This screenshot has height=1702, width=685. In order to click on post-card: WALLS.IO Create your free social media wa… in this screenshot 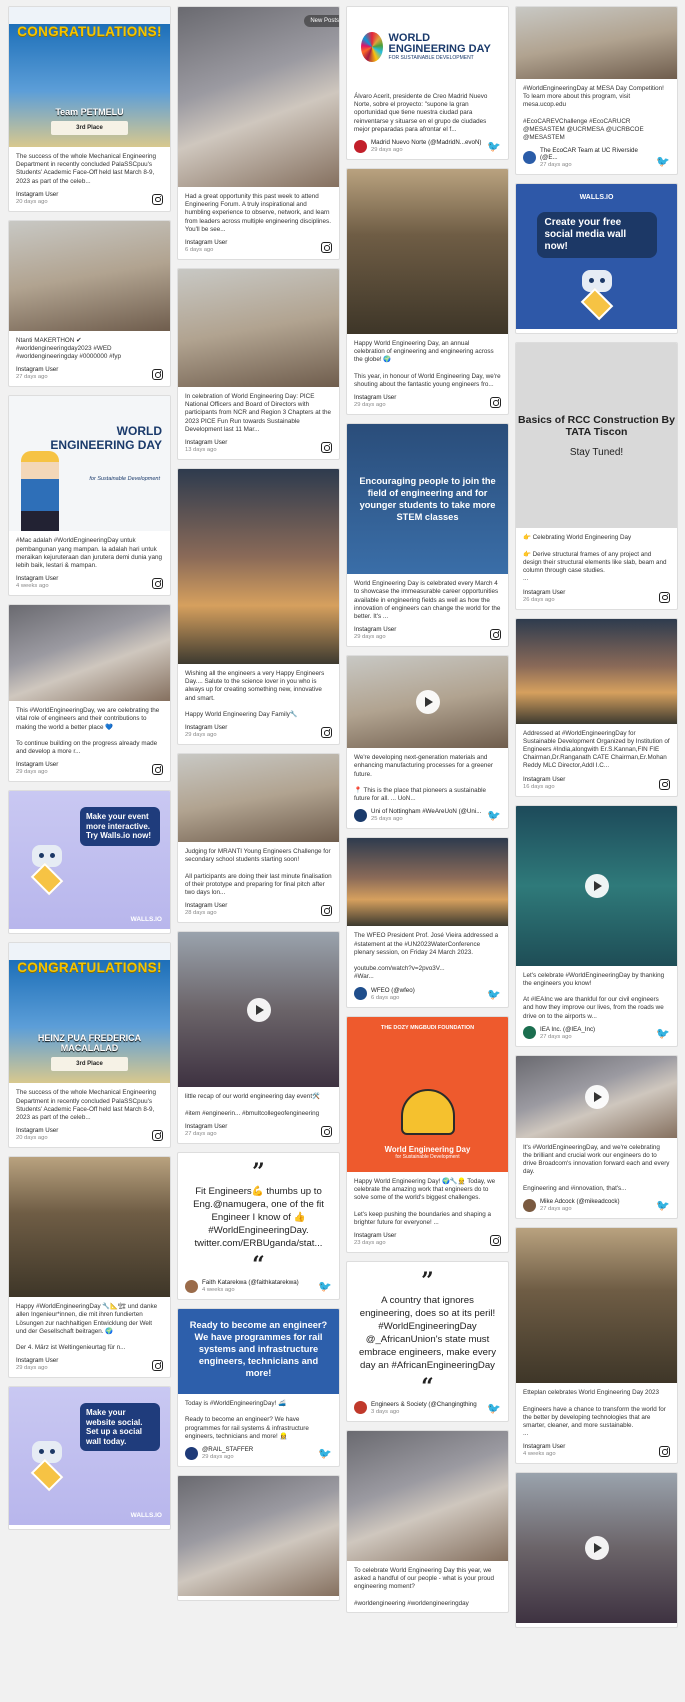, I will do `click(596, 259)`.